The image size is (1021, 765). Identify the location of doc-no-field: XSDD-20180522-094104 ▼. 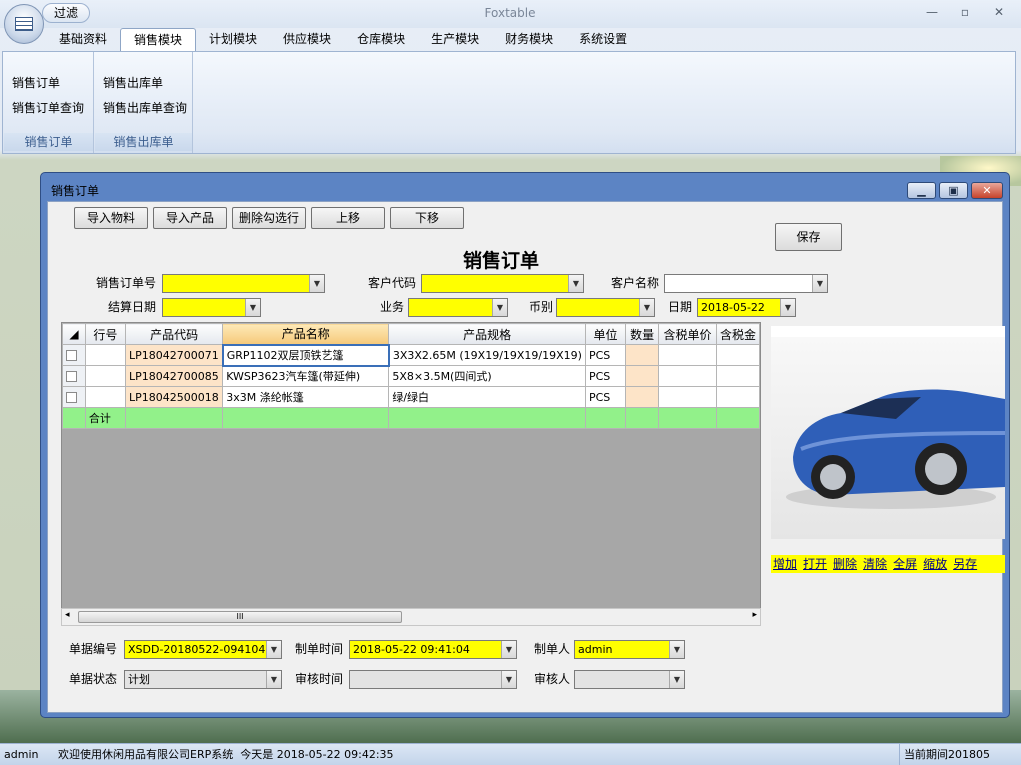
(203, 649).